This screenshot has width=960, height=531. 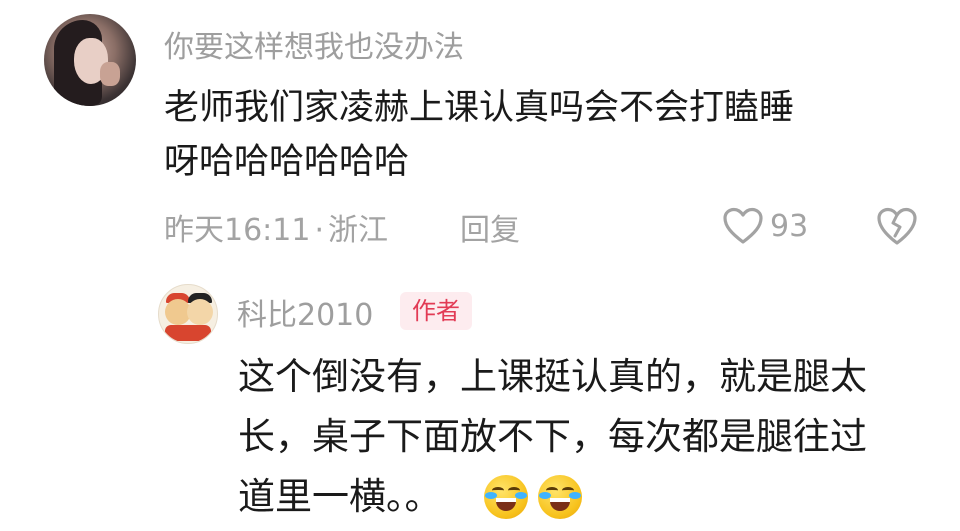 What do you see at coordinates (743, 225) in the screenshot?
I see `heart-outline-icon` at bounding box center [743, 225].